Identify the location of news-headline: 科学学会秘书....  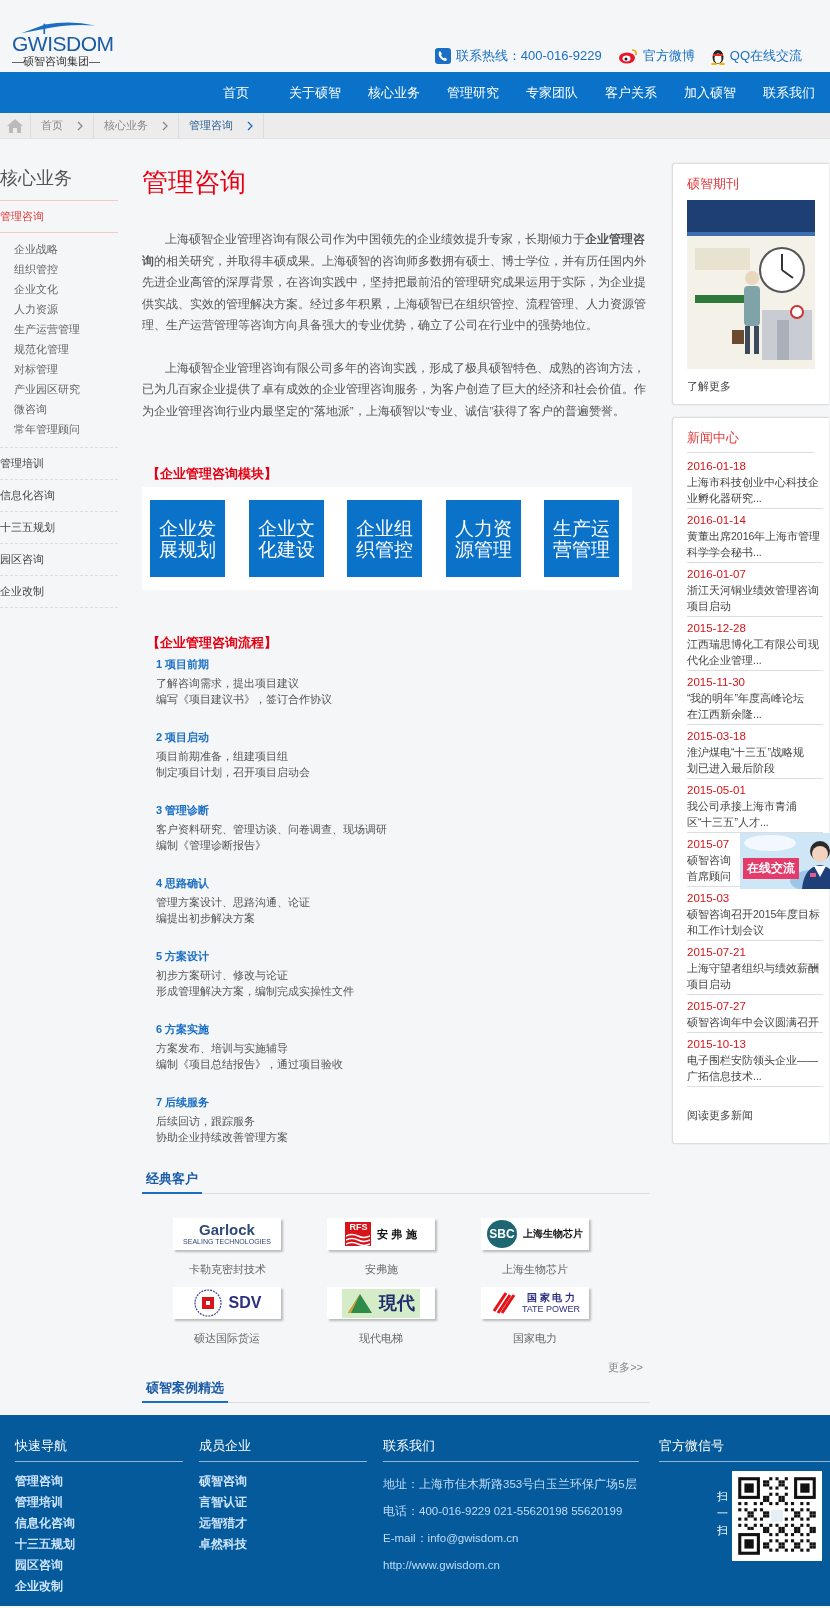
(724, 552).